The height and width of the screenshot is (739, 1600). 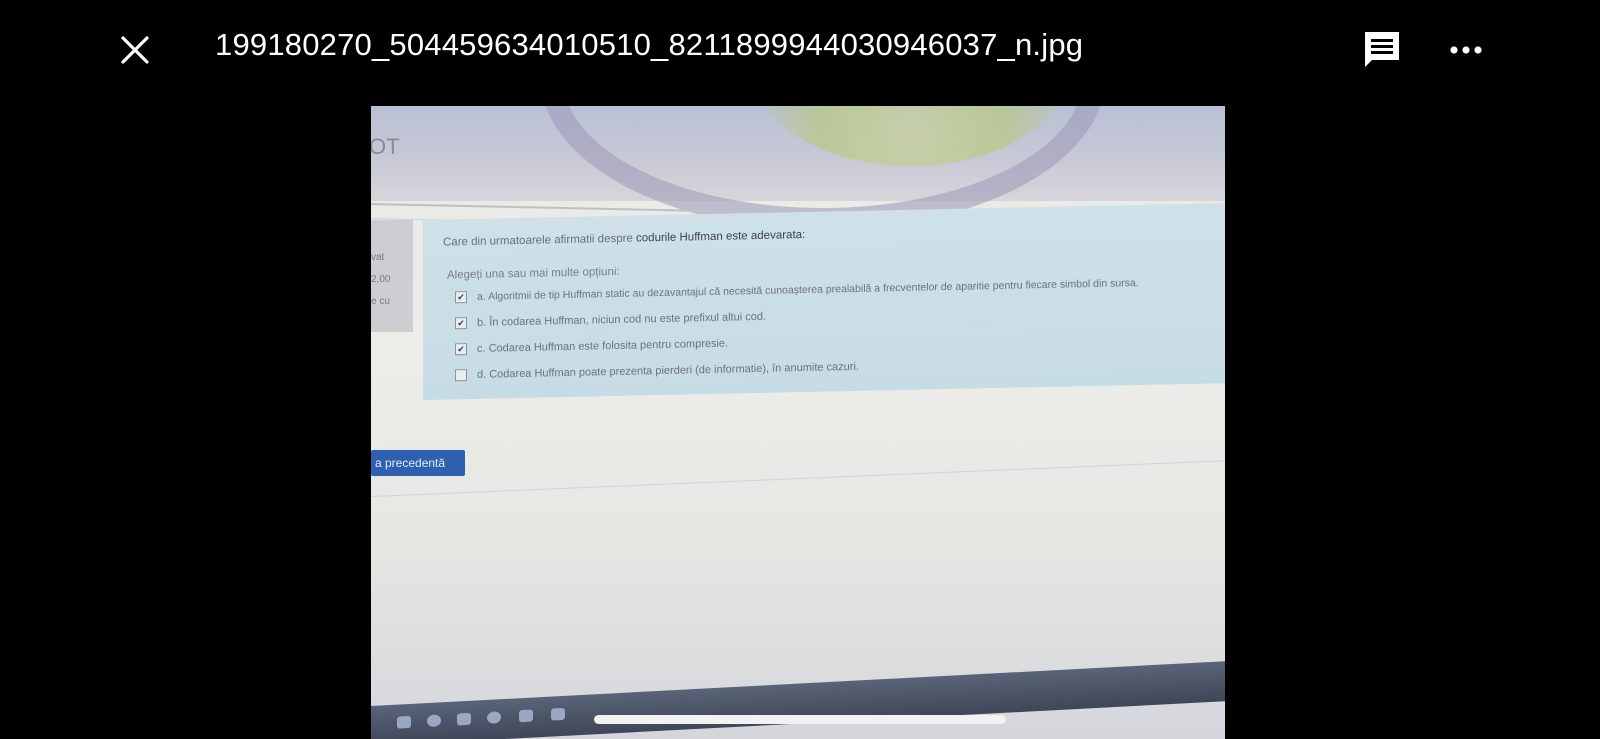 I want to click on comment-button, so click(x=1382, y=50).